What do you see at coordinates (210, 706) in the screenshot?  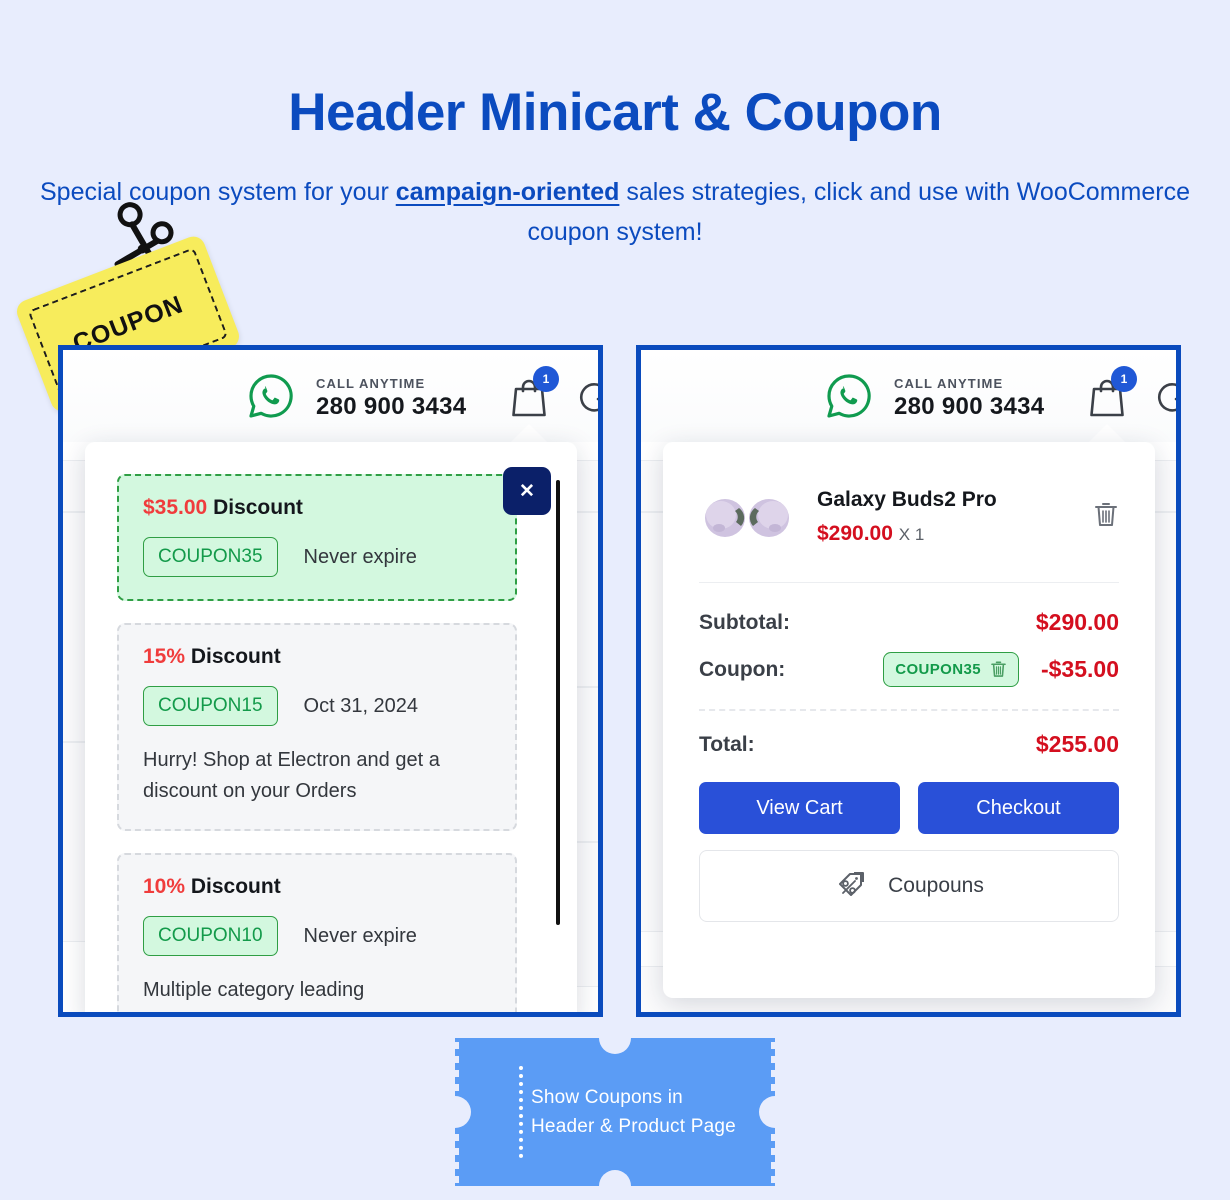 I see `coupon-code-chip: COUPON15` at bounding box center [210, 706].